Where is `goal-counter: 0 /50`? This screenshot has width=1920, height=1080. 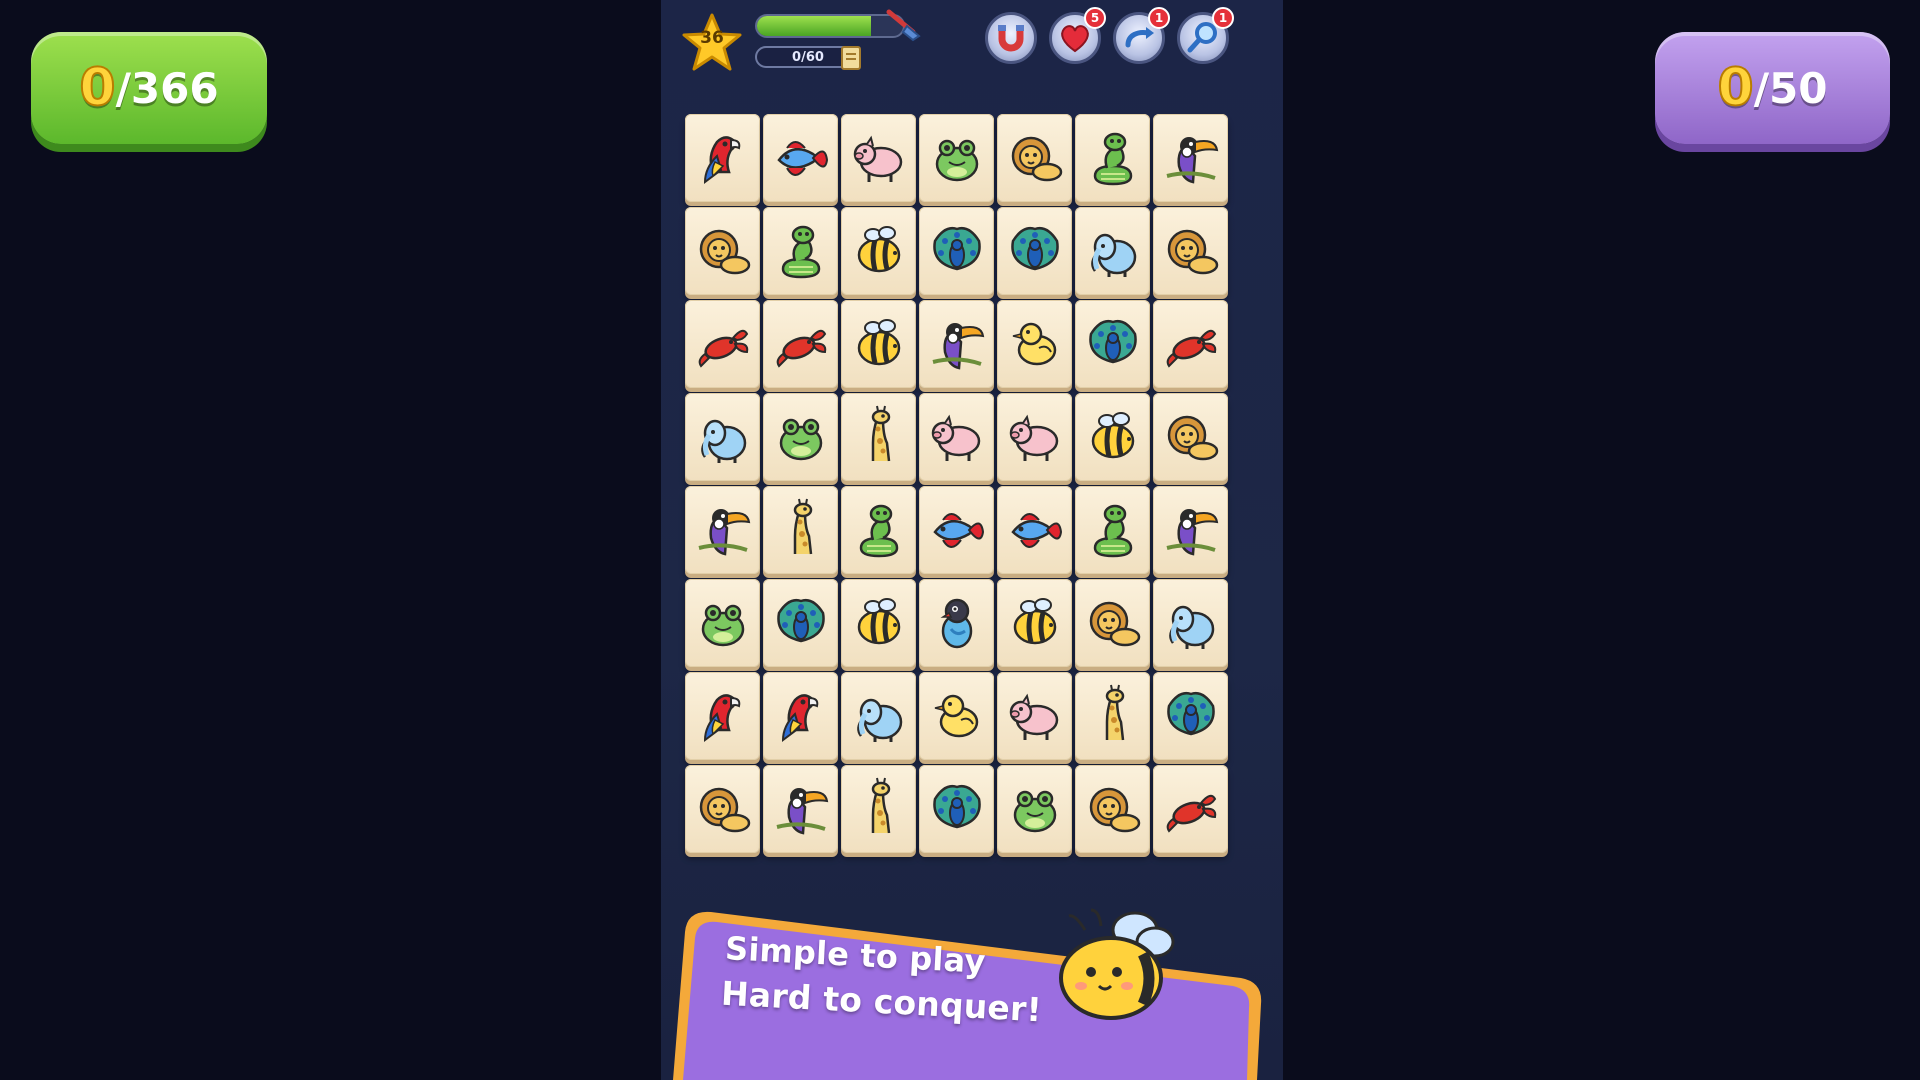 goal-counter: 0 /50 is located at coordinates (1772, 88).